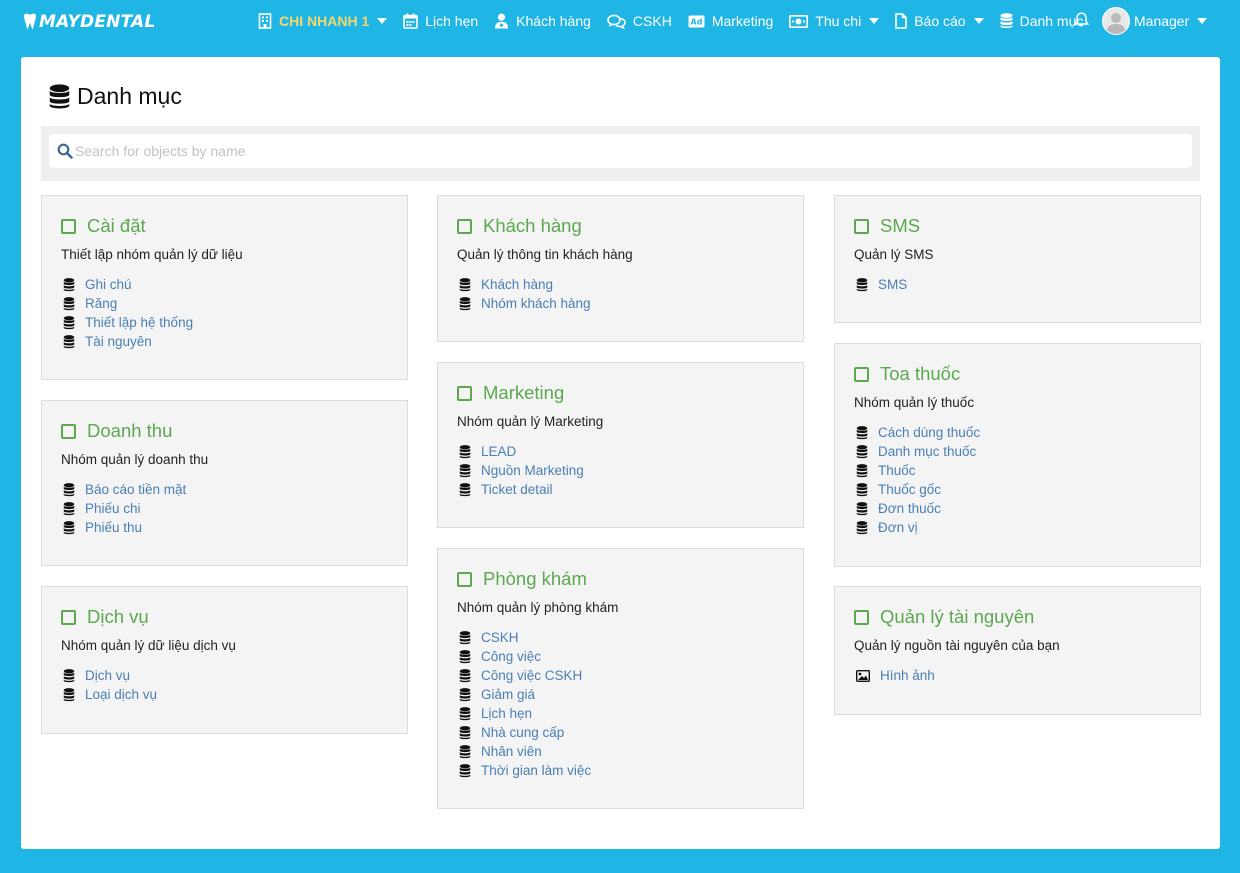 The width and height of the screenshot is (1240, 873). What do you see at coordinates (553, 21) in the screenshot?
I see `nav-customers-label: Khách hàng` at bounding box center [553, 21].